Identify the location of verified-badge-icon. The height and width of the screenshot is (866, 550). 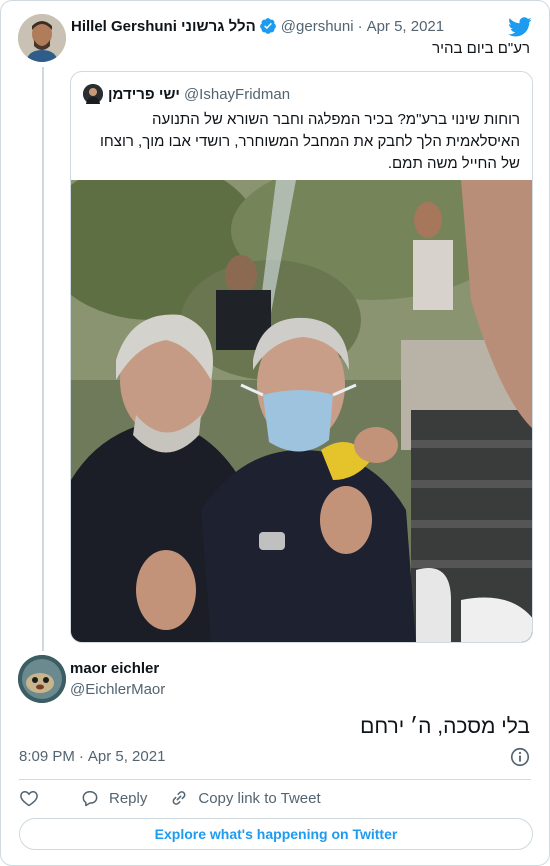
(267, 26).